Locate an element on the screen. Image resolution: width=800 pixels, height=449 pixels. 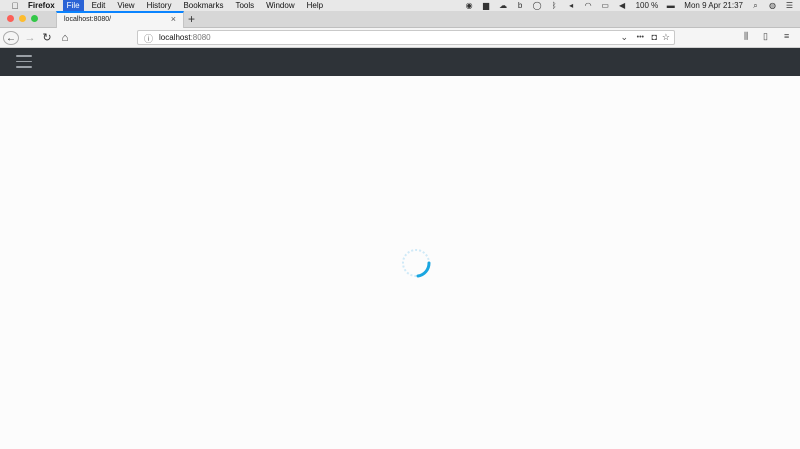
window-controls is located at coordinates (25, 18).